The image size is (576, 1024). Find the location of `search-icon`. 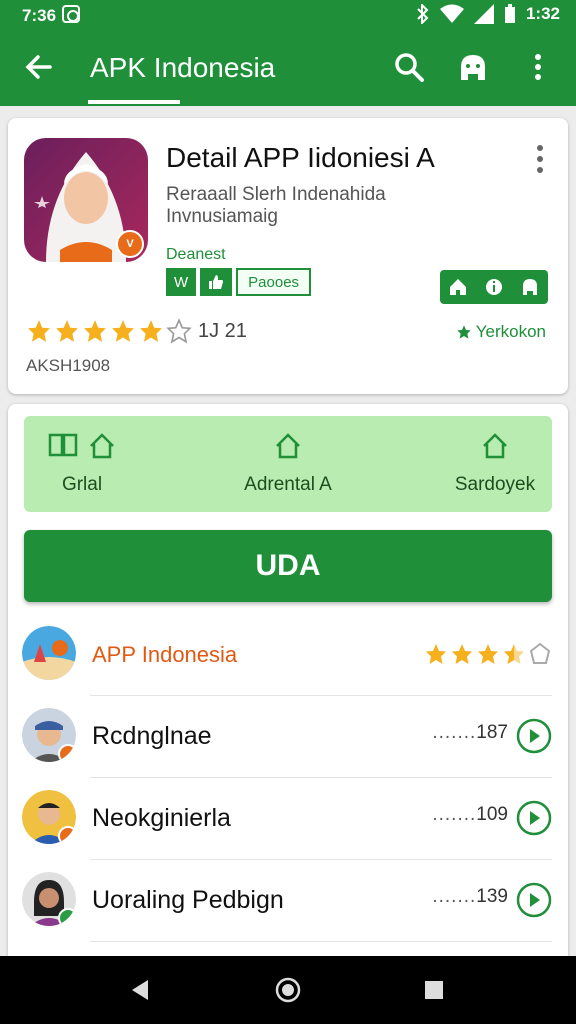

search-icon is located at coordinates (409, 67).